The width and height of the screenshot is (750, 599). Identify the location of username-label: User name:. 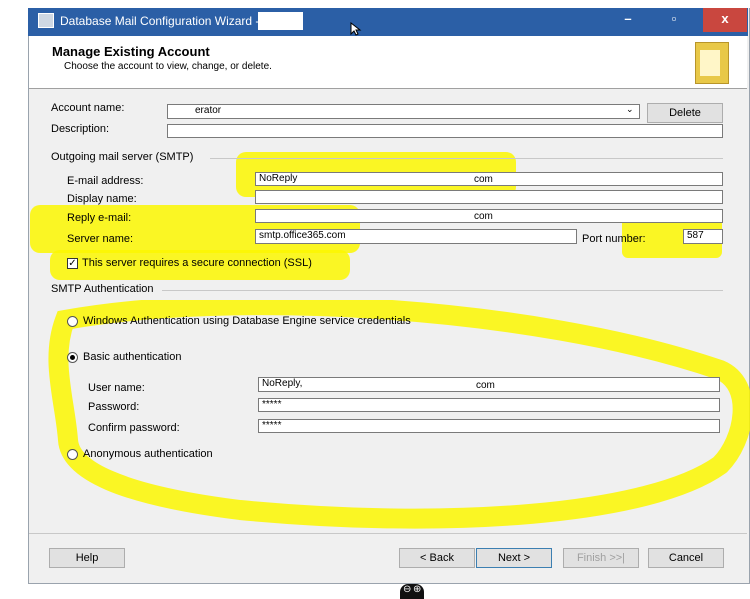
(116, 388).